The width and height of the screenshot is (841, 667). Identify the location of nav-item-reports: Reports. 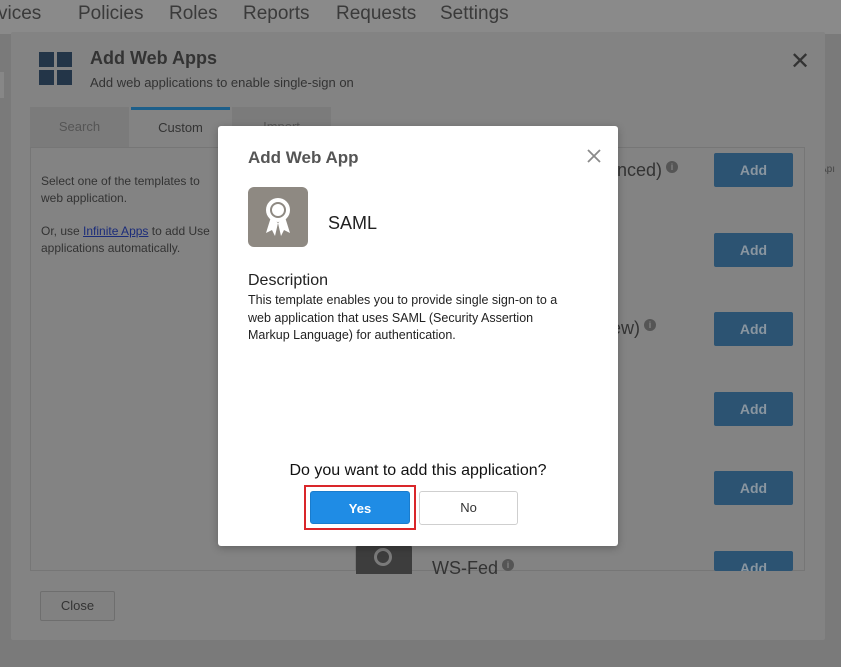
(276, 14).